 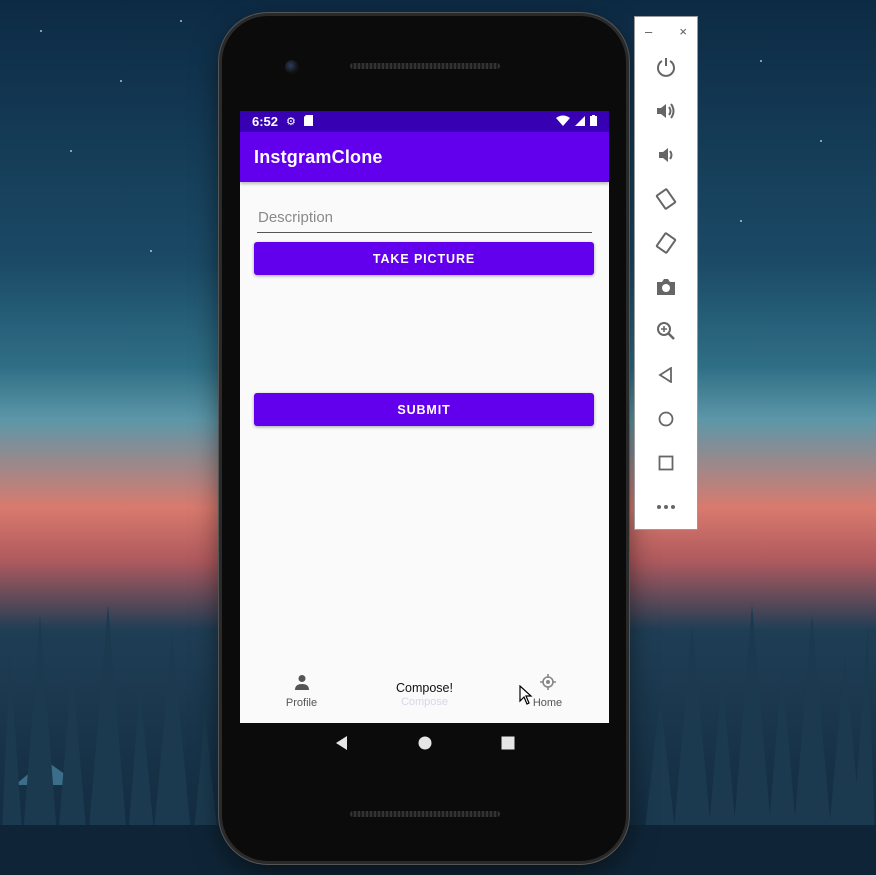 I want to click on app-bar: InstgramClone, so click(x=424, y=157).